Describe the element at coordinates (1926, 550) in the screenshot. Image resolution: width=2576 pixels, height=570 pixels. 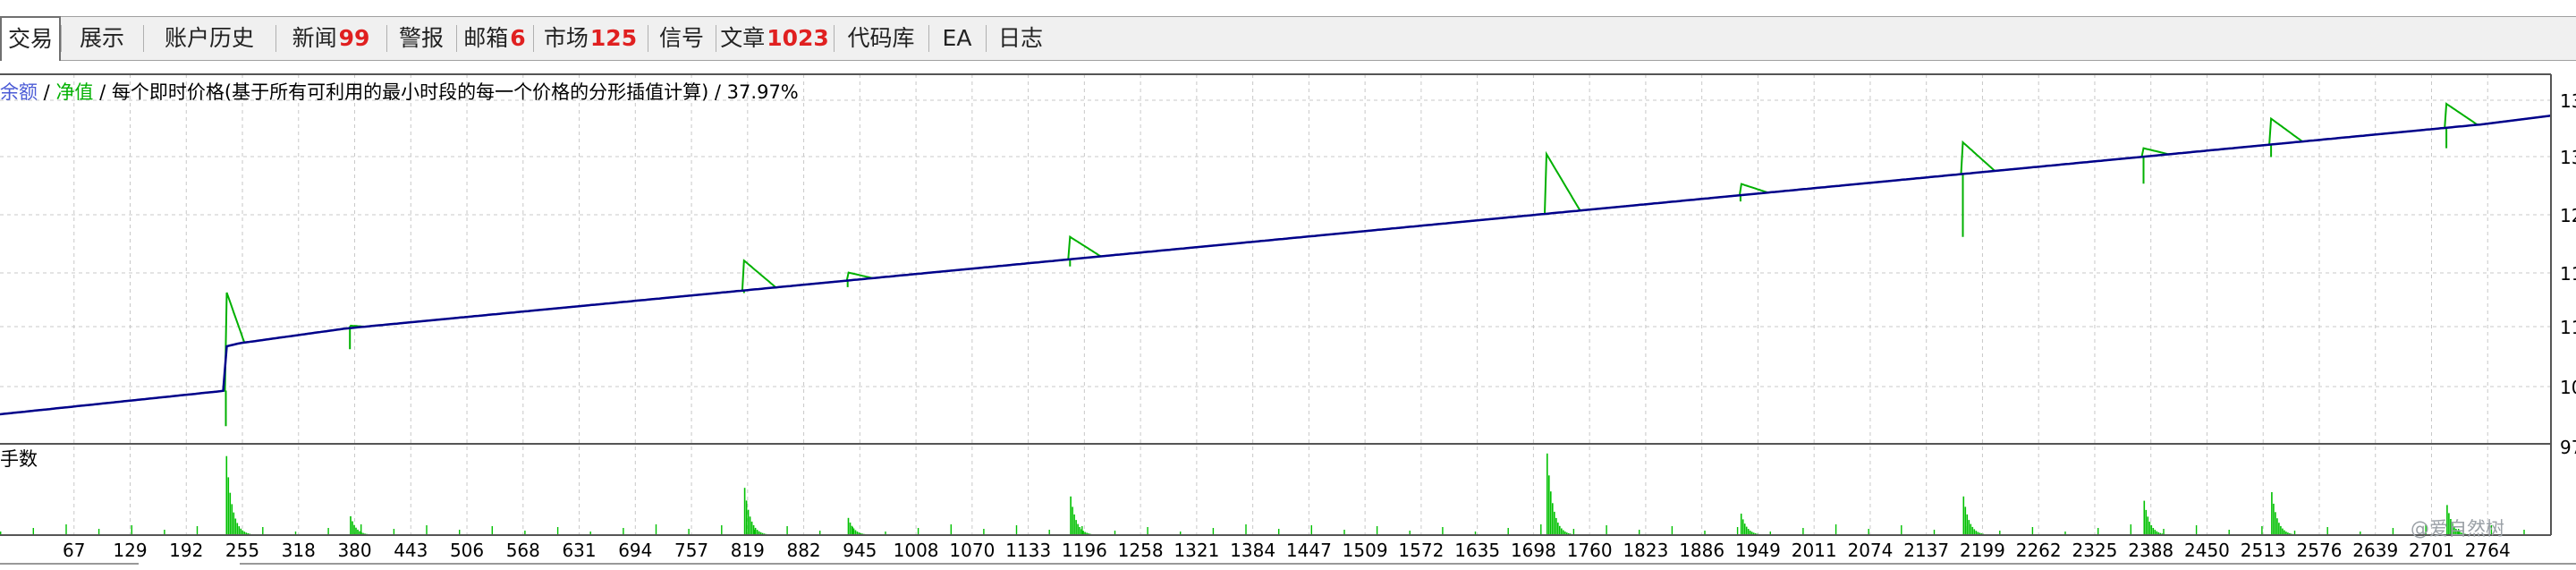
I see `x-tick-label: 2137` at that location.